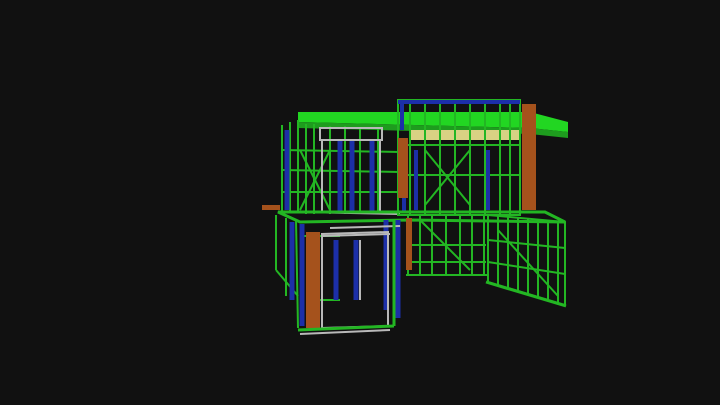  Describe the element at coordinates (403, 168) in the screenshot. I see `upper-mid-orange-post` at that location.